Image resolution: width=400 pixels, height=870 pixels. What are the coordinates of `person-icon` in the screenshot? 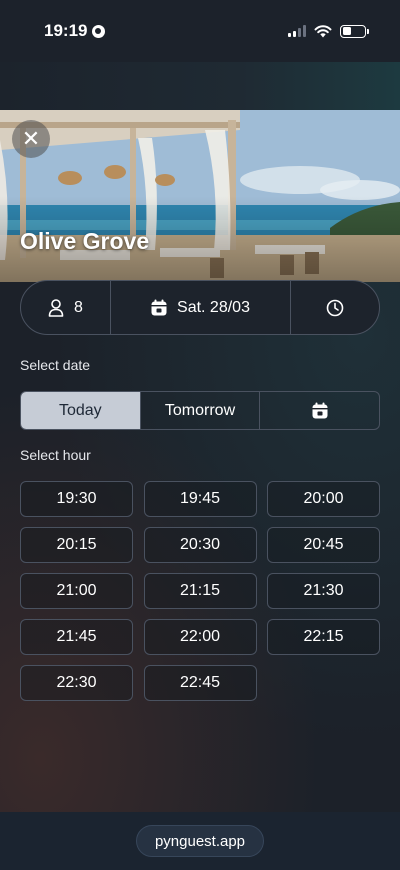 It's located at (56, 307).